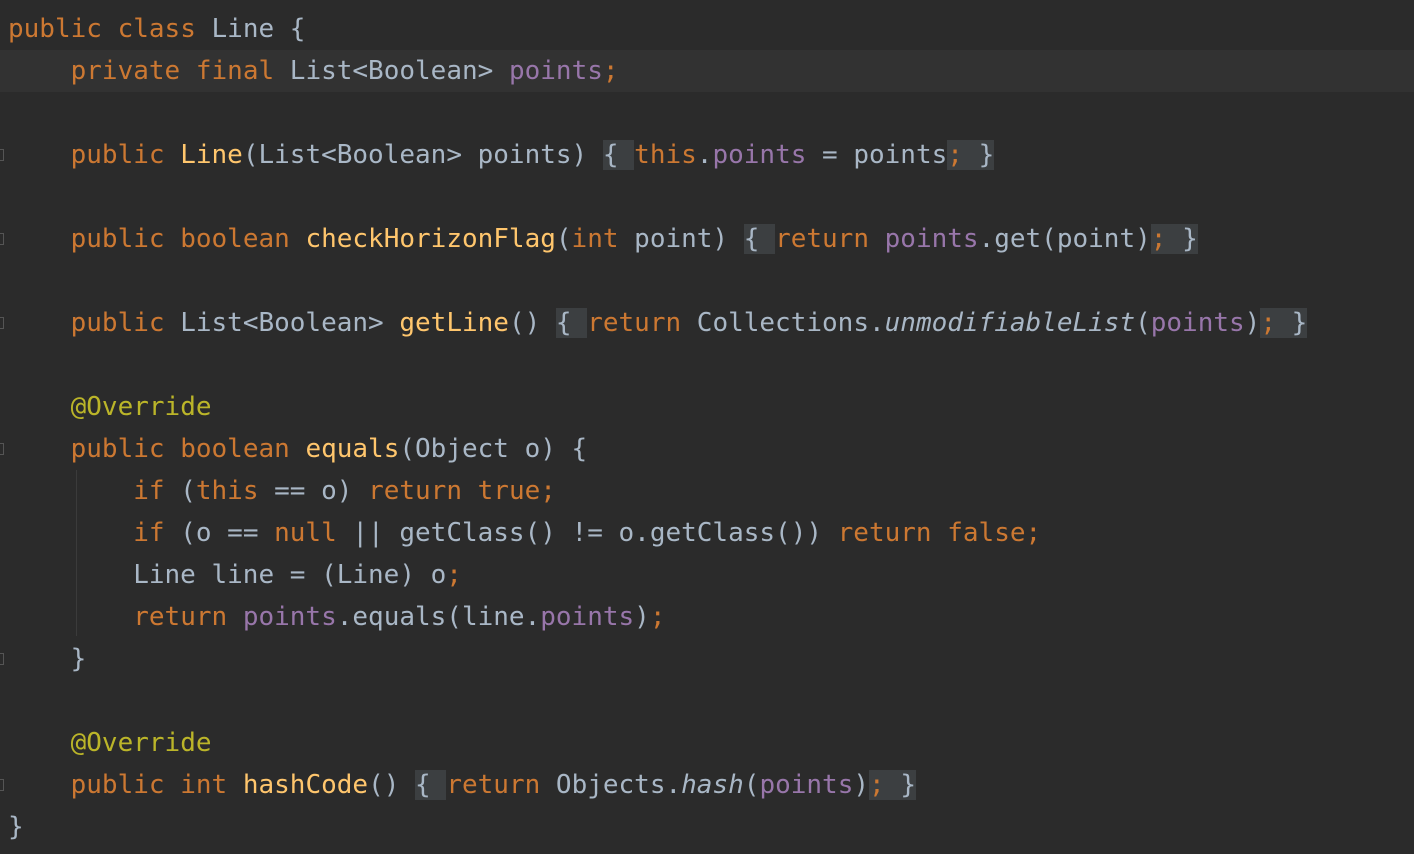  Describe the element at coordinates (707, 71) in the screenshot. I see `code-line-2: private final List<Boolean> points;` at that location.